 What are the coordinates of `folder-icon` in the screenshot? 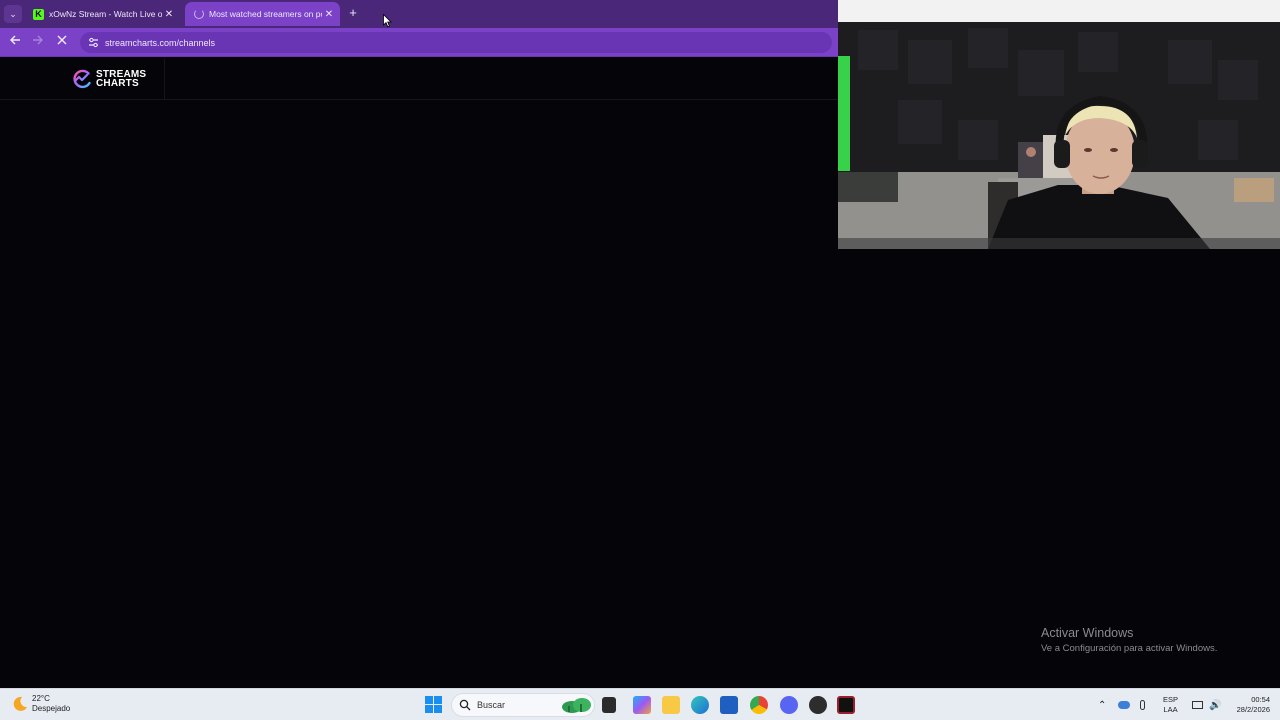 It's located at (671, 705).